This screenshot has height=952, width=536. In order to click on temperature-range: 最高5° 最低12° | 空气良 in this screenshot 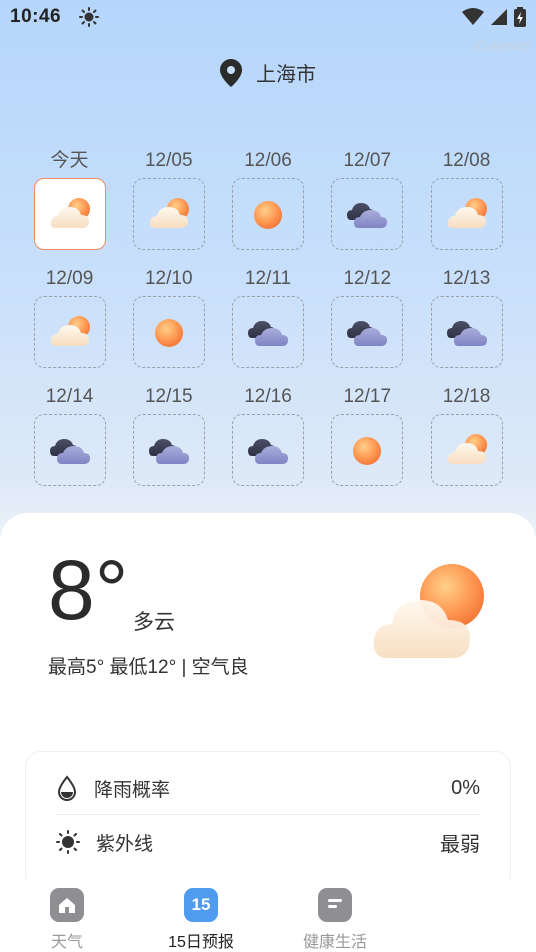, I will do `click(148, 667)`.